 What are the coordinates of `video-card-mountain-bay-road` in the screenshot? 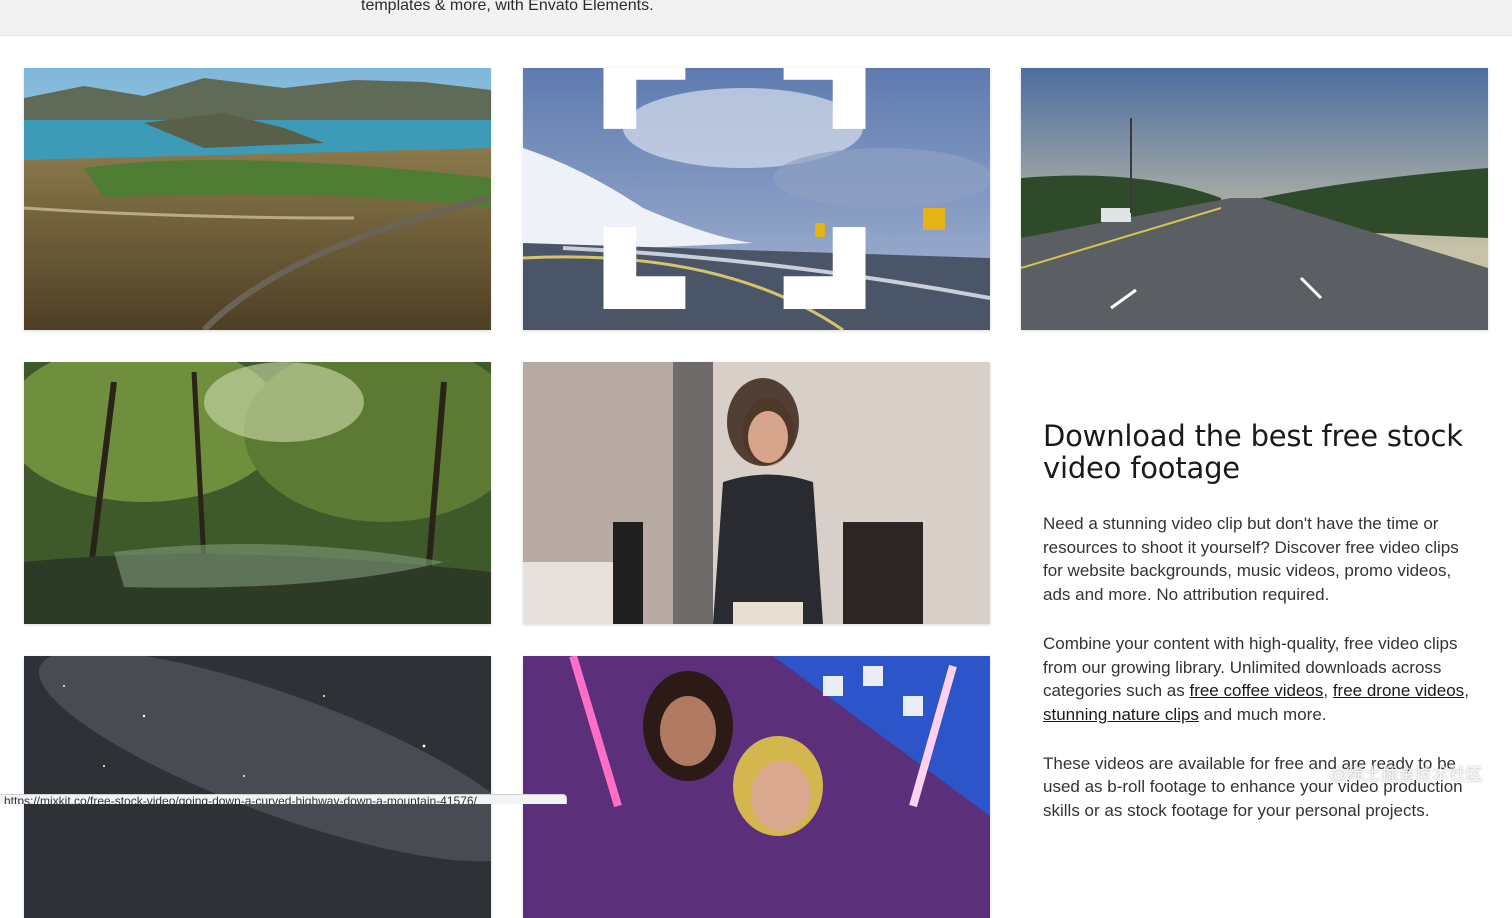 It's located at (257, 199).